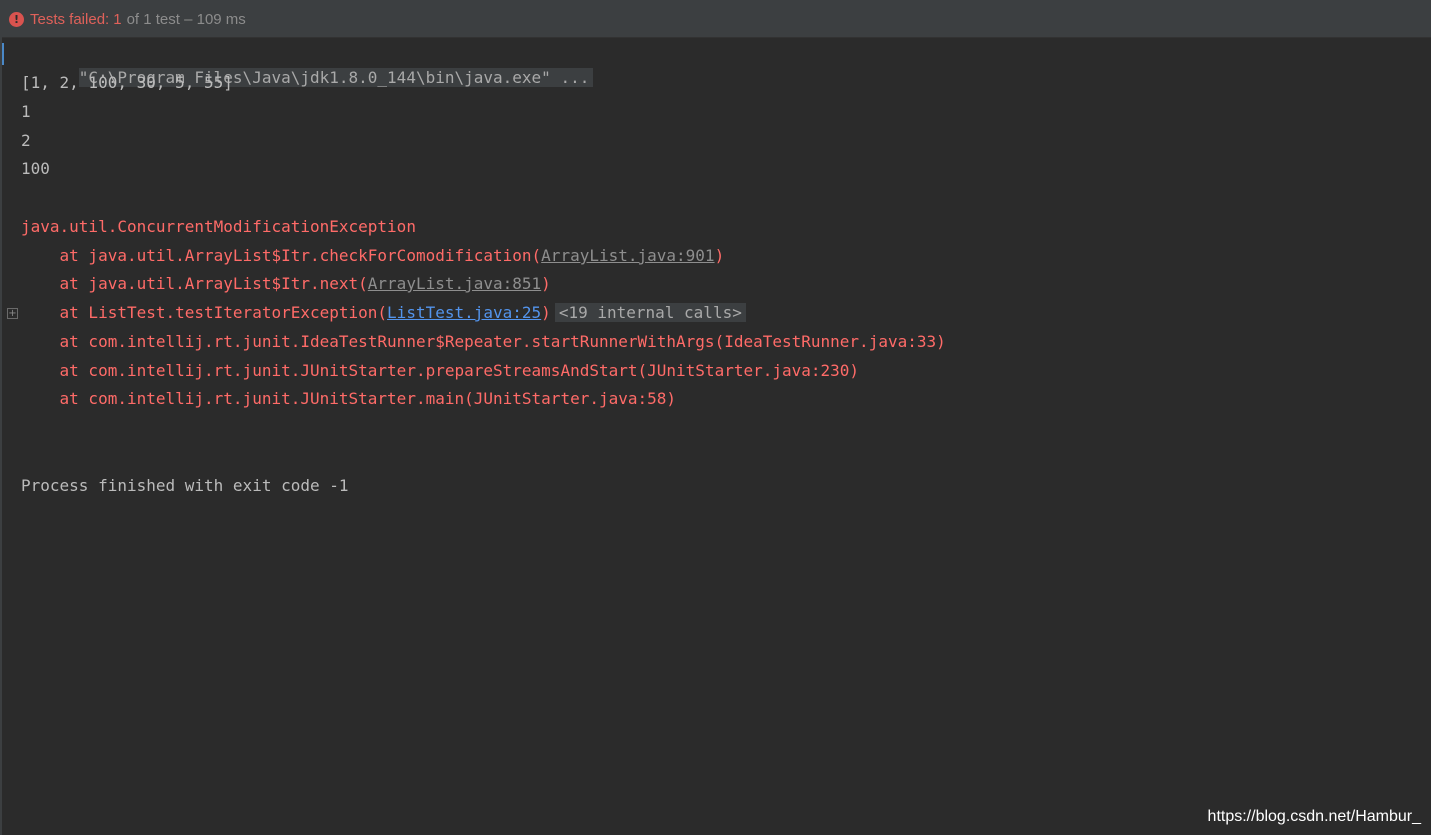 Image resolution: width=1431 pixels, height=835 pixels. I want to click on output-line: 2, so click(26, 140).